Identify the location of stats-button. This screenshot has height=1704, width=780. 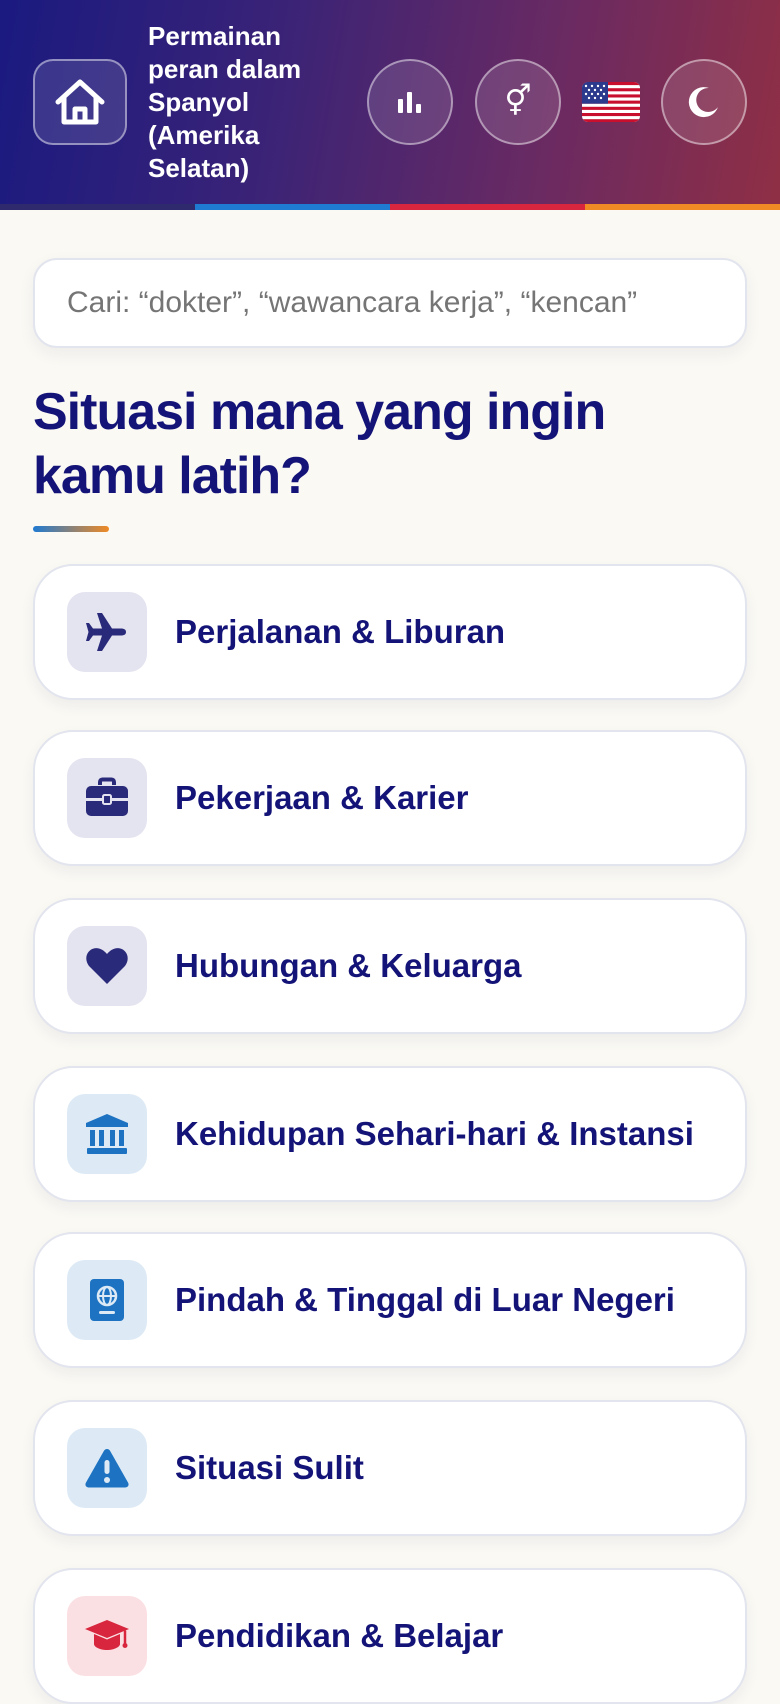
(410, 102).